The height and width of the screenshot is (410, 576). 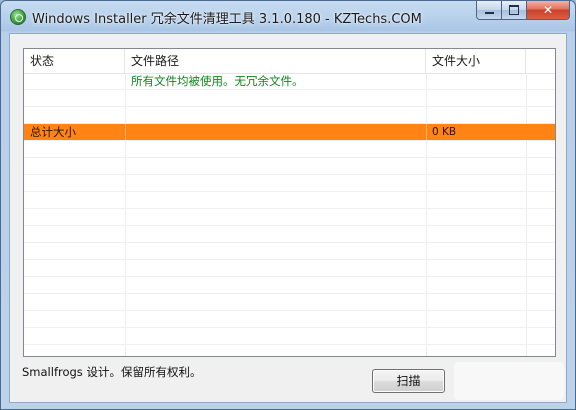 I want to click on list-header: 状态 文件路径 文件大小, so click(x=289, y=61).